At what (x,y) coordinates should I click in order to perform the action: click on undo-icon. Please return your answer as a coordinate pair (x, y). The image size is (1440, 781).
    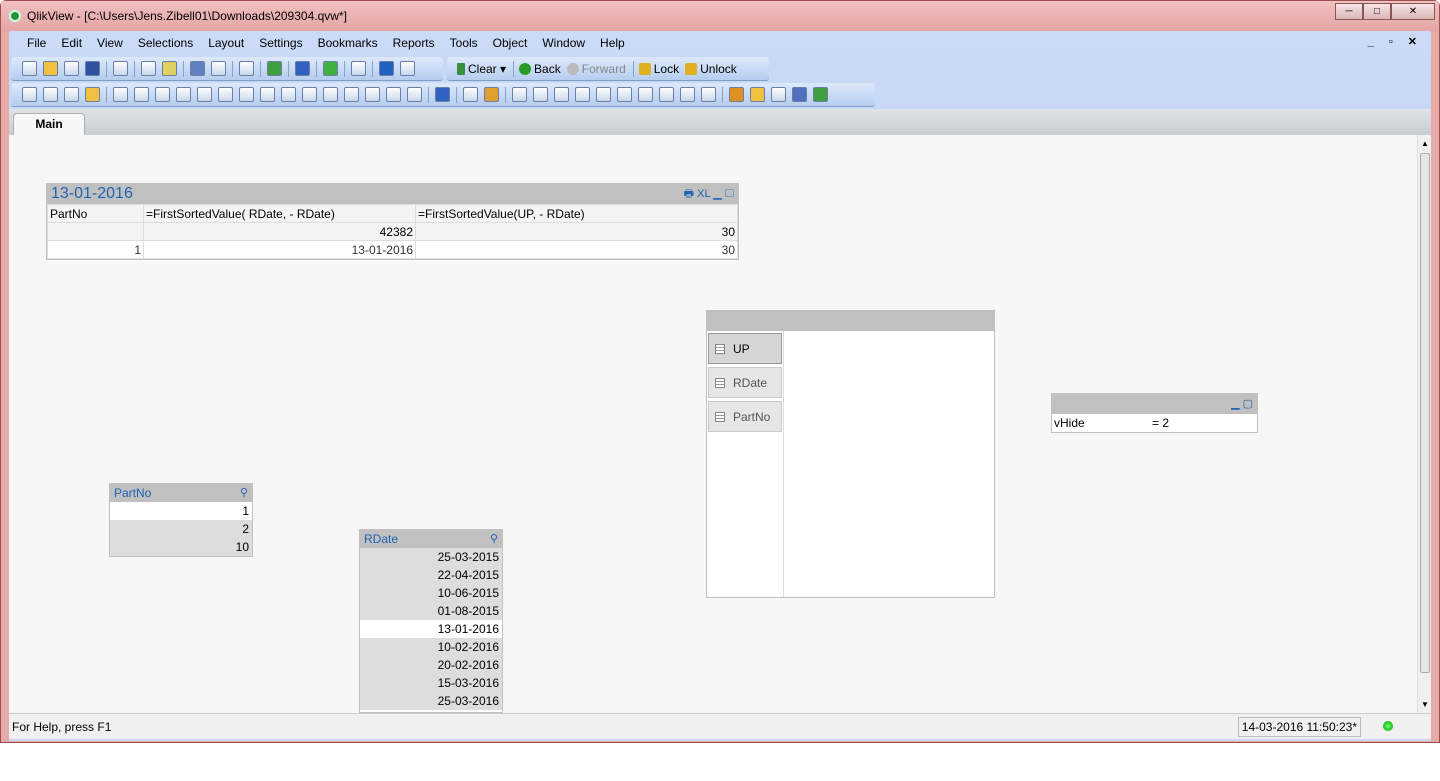
    Looking at the image, I should click on (197, 68).